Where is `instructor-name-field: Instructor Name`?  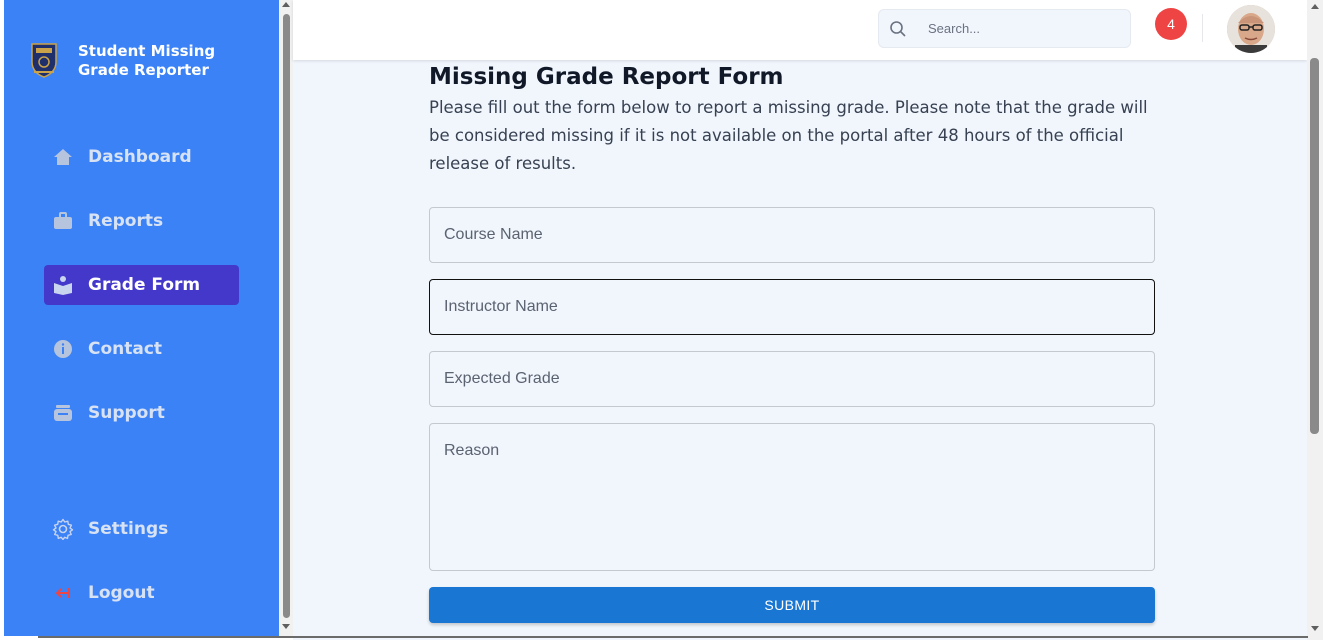 instructor-name-field: Instructor Name is located at coordinates (792, 307).